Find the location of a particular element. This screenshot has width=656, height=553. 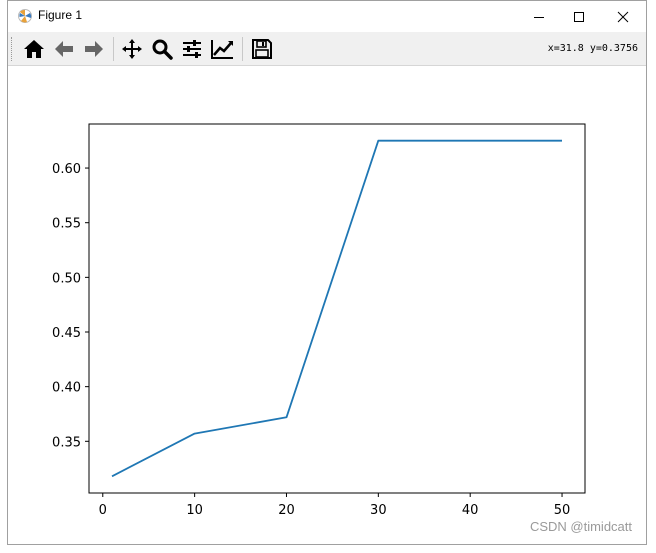

x-tick-label: 20 is located at coordinates (286, 510).